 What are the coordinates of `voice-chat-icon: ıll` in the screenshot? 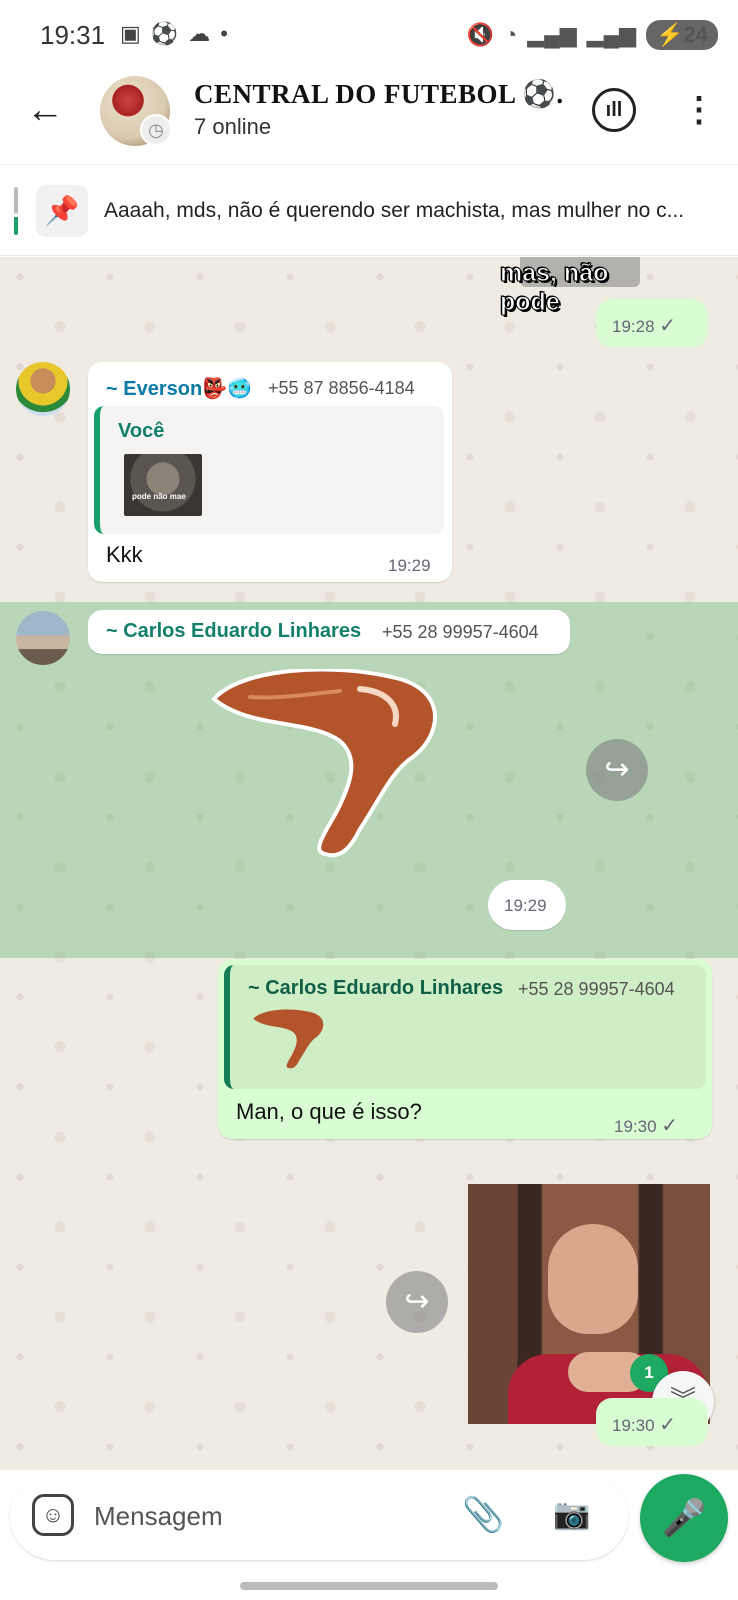 It's located at (614, 110).